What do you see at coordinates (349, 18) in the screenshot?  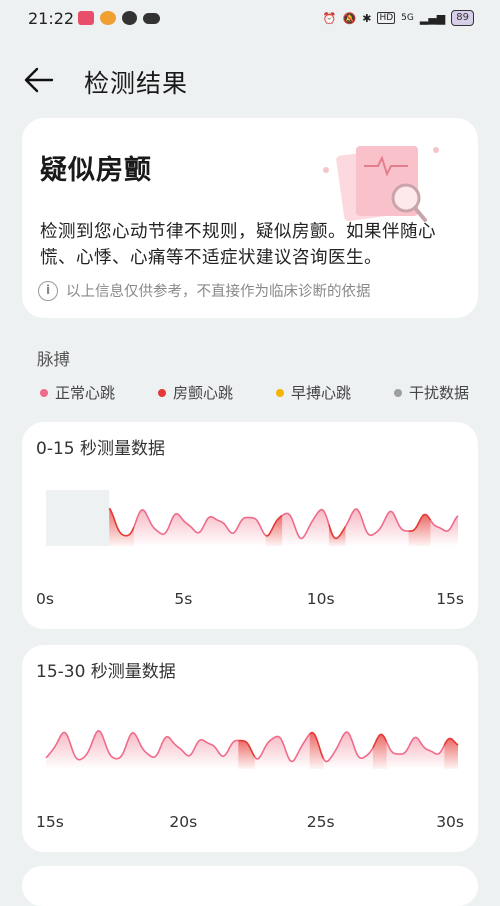 I see `mute-icon: 🔕` at bounding box center [349, 18].